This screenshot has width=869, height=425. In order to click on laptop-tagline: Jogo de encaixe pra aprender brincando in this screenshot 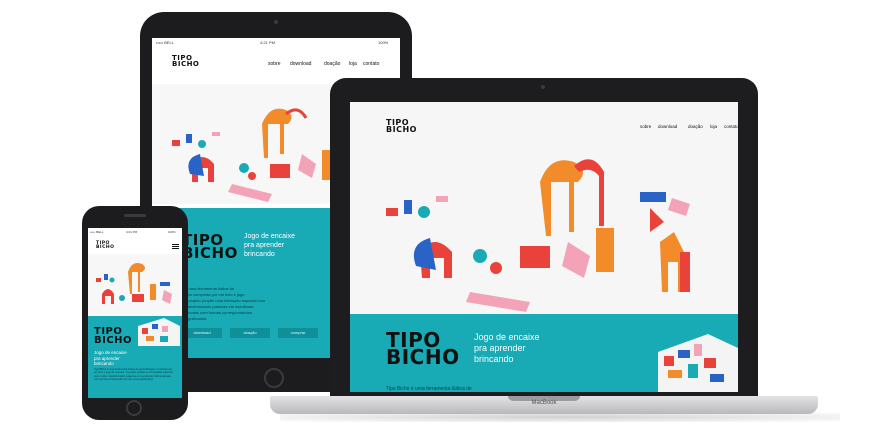, I will do `click(507, 348)`.